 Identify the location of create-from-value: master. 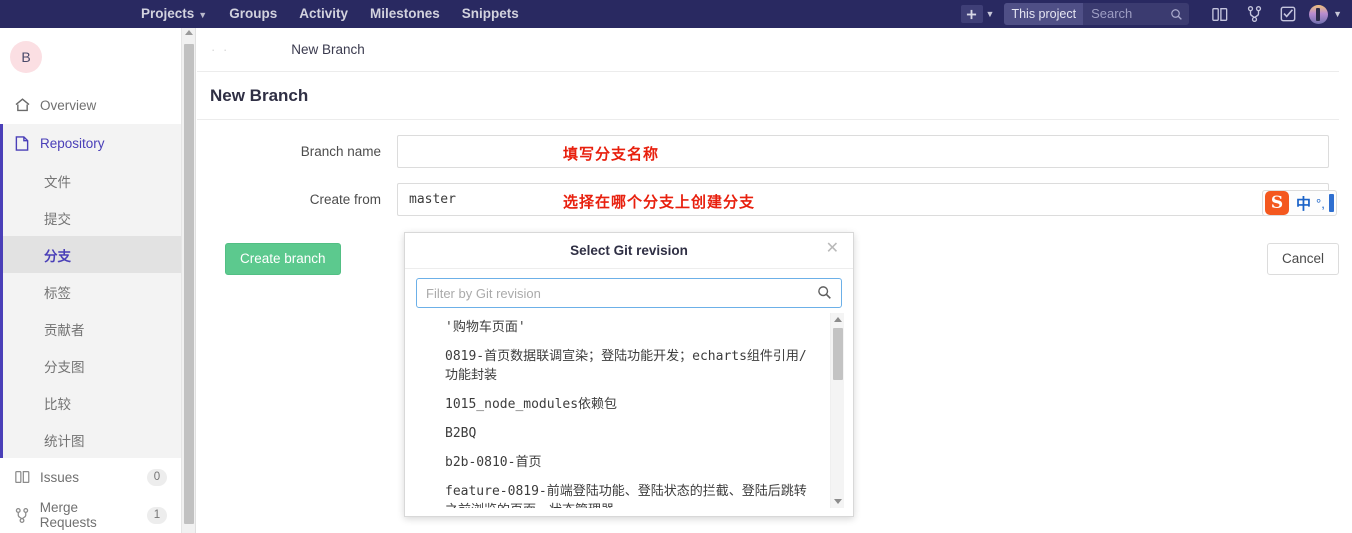
(432, 199).